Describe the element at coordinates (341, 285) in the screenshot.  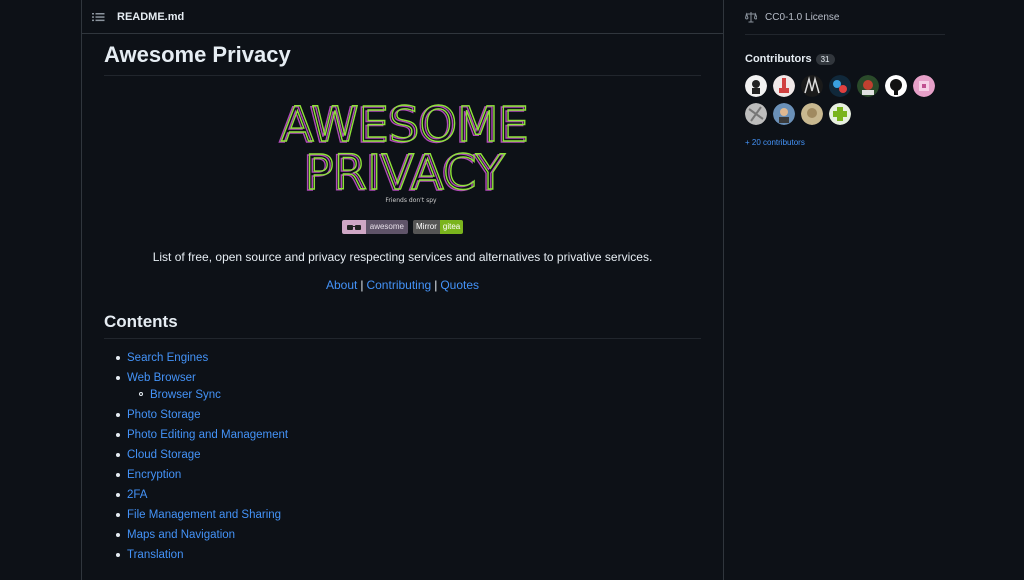
I see `about-link: About` at that location.